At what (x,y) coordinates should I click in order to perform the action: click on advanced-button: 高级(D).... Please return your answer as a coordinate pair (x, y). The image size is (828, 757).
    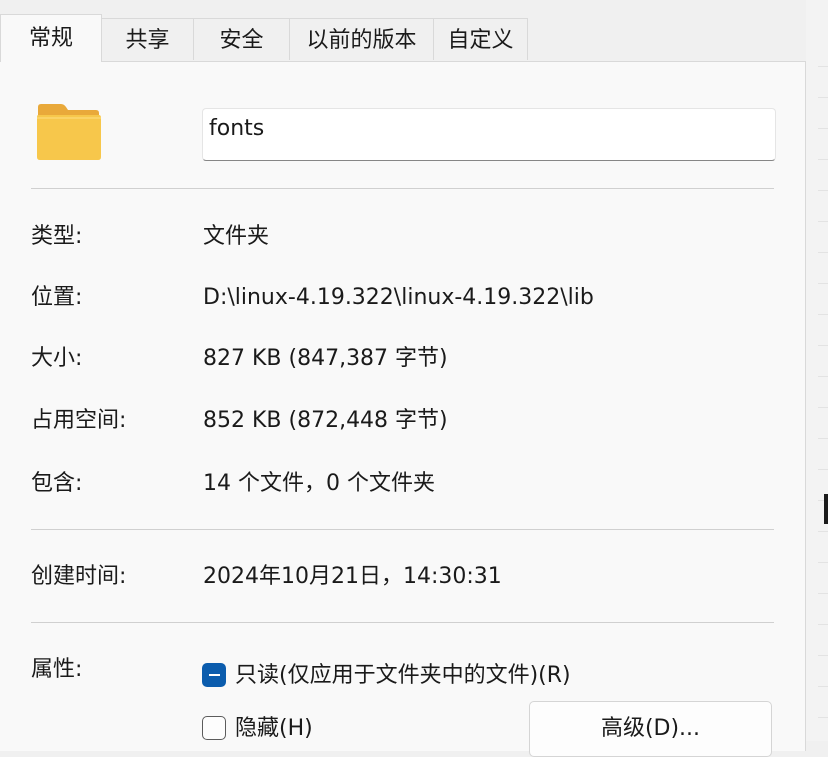
    Looking at the image, I should click on (650, 729).